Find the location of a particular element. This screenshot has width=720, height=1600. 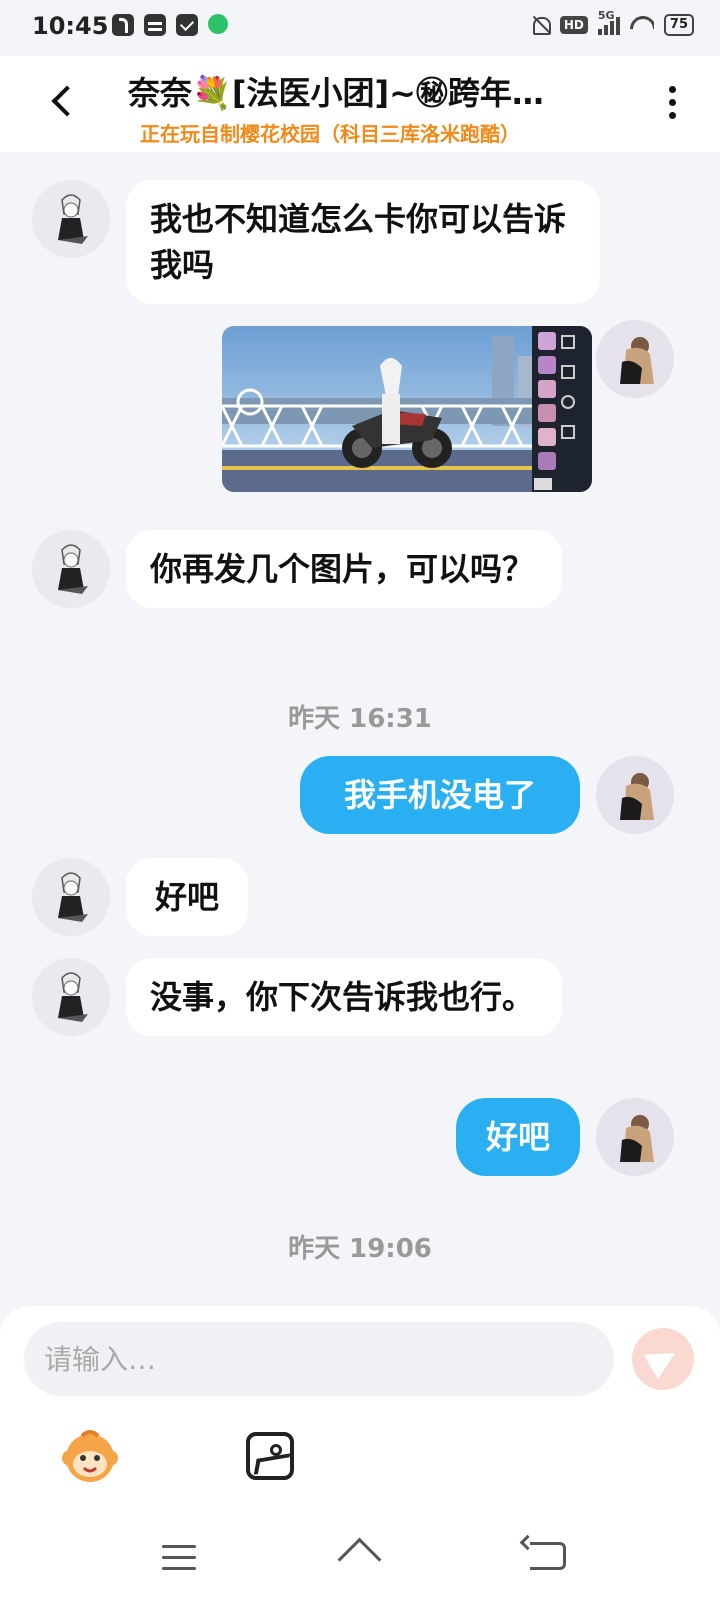

more-options-button is located at coordinates (672, 106).